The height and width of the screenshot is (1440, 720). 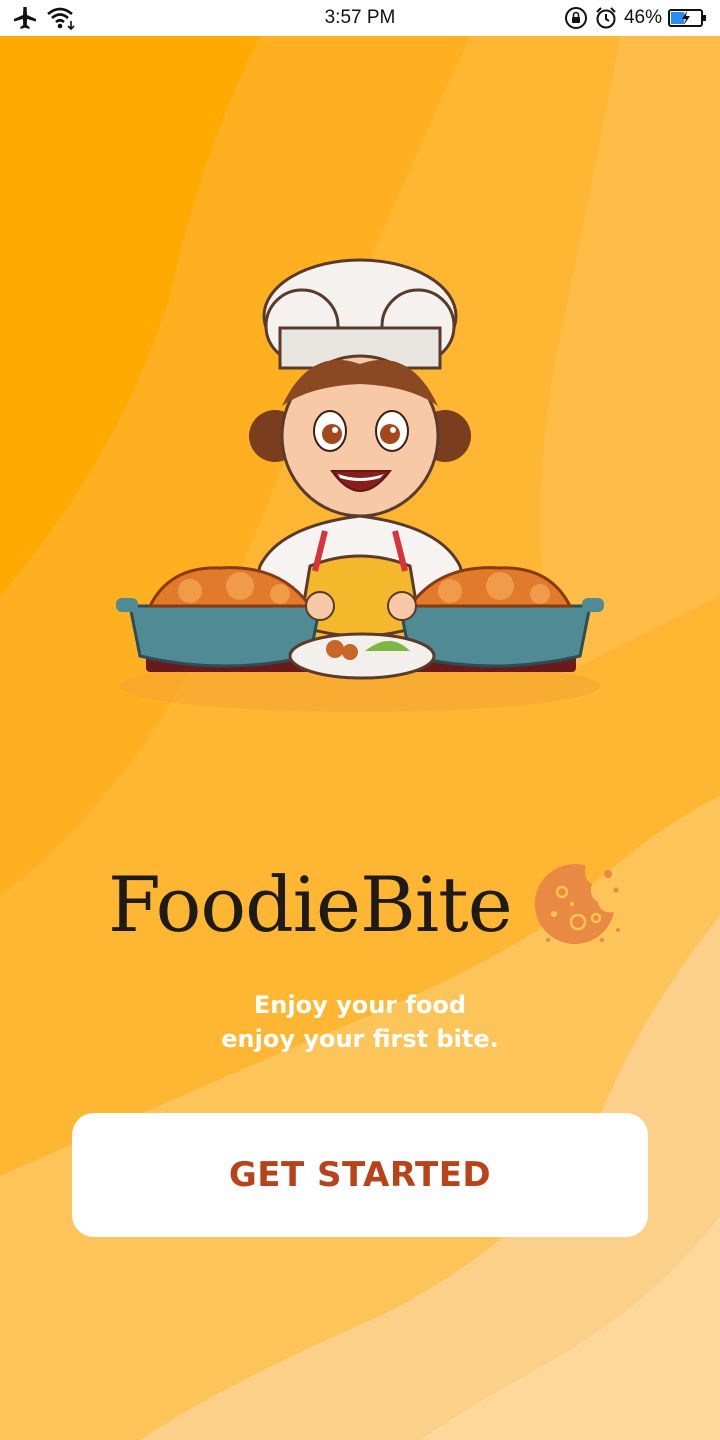 I want to click on alarm-icon, so click(x=606, y=18).